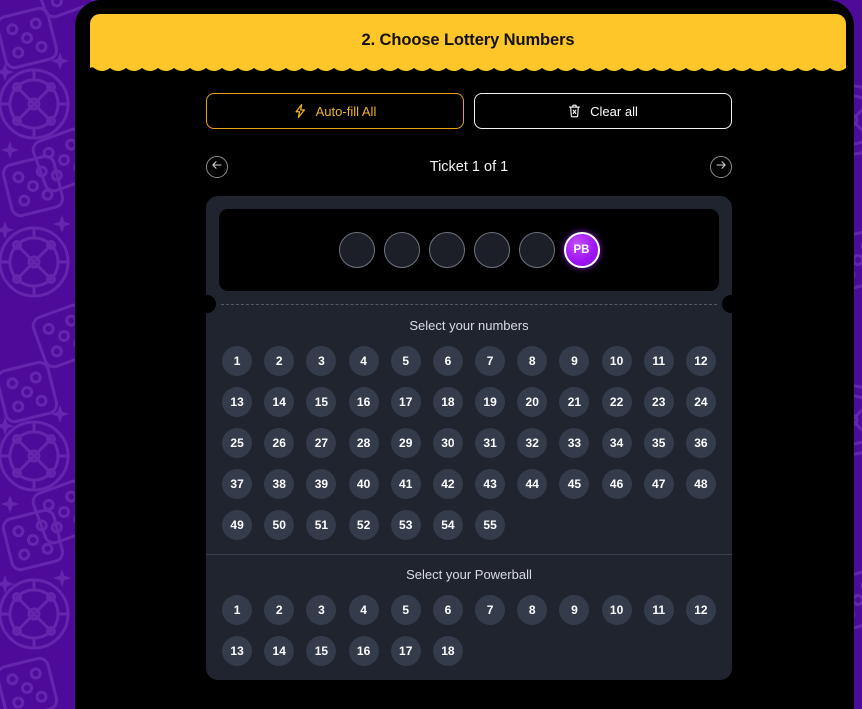  What do you see at coordinates (490, 484) in the screenshot?
I see `number-ball: 43` at bounding box center [490, 484].